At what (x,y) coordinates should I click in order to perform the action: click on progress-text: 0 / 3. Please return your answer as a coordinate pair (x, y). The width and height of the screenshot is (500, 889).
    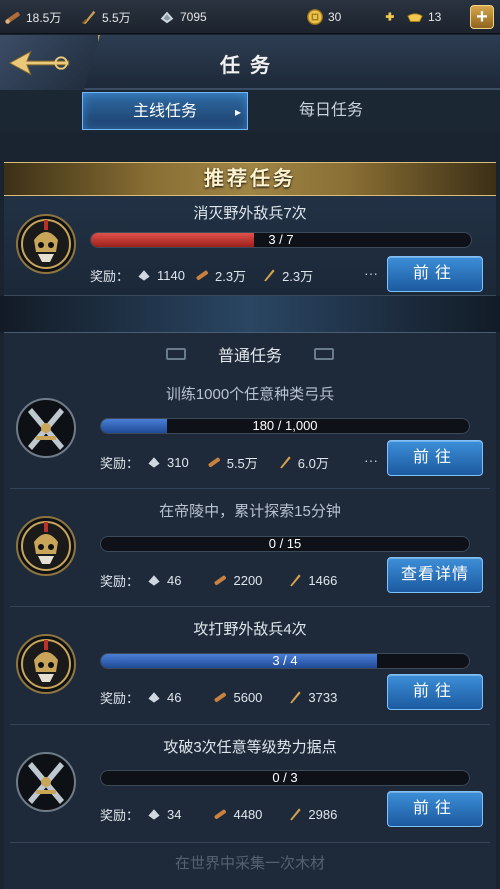
    Looking at the image, I should click on (285, 777).